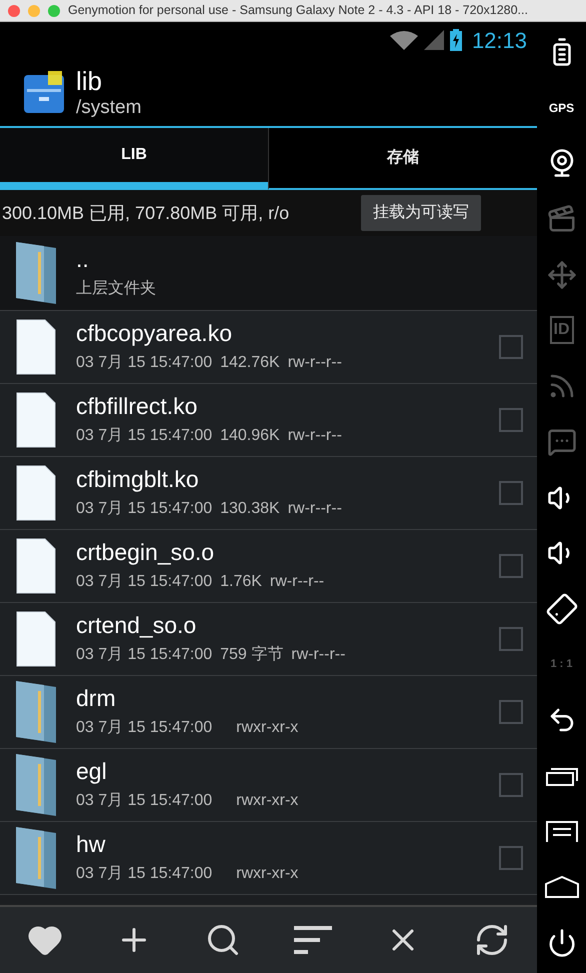 This screenshot has width=586, height=973. What do you see at coordinates (250, 509) in the screenshot?
I see `file-size: 130.38K` at bounding box center [250, 509].